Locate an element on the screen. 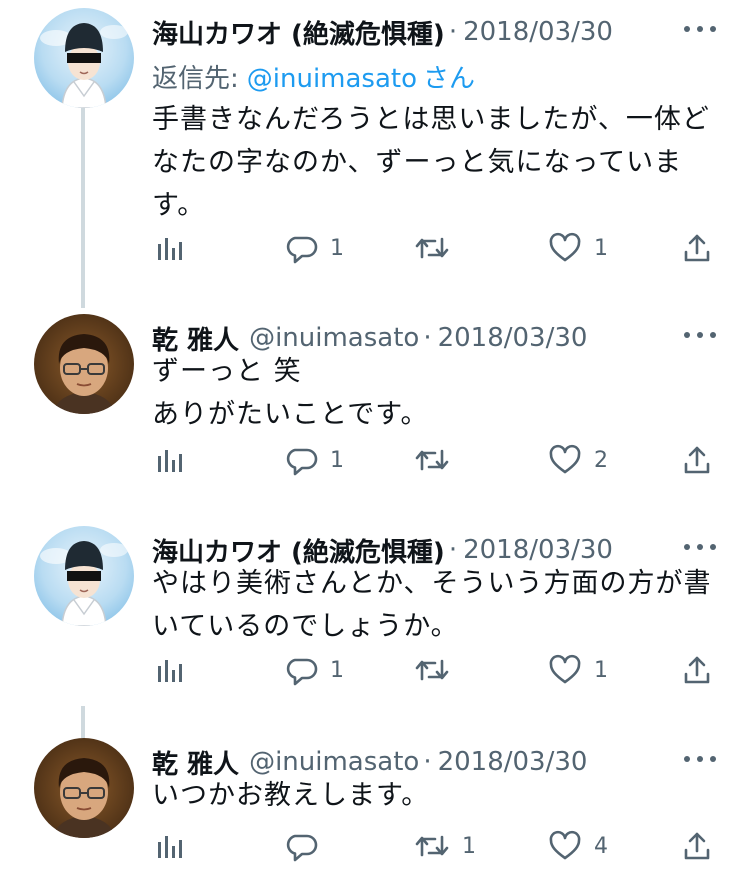  display-name: 海山カワオ (絶滅危惧種) is located at coordinates (298, 32).